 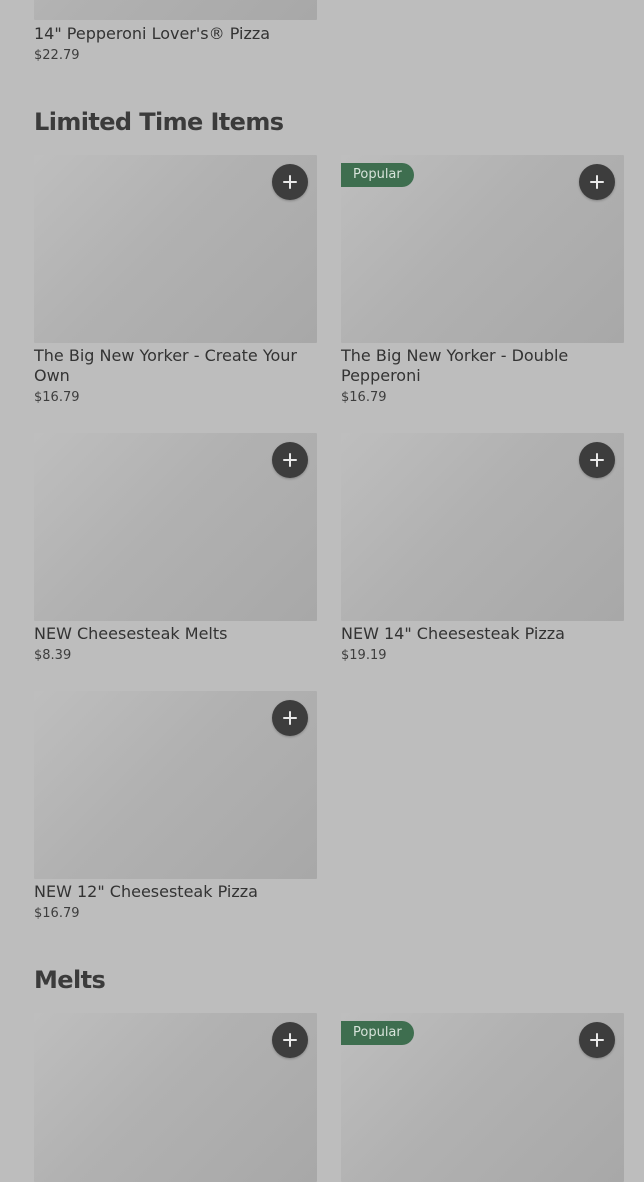 I want to click on menu-item-price: $22.79, so click(x=57, y=55).